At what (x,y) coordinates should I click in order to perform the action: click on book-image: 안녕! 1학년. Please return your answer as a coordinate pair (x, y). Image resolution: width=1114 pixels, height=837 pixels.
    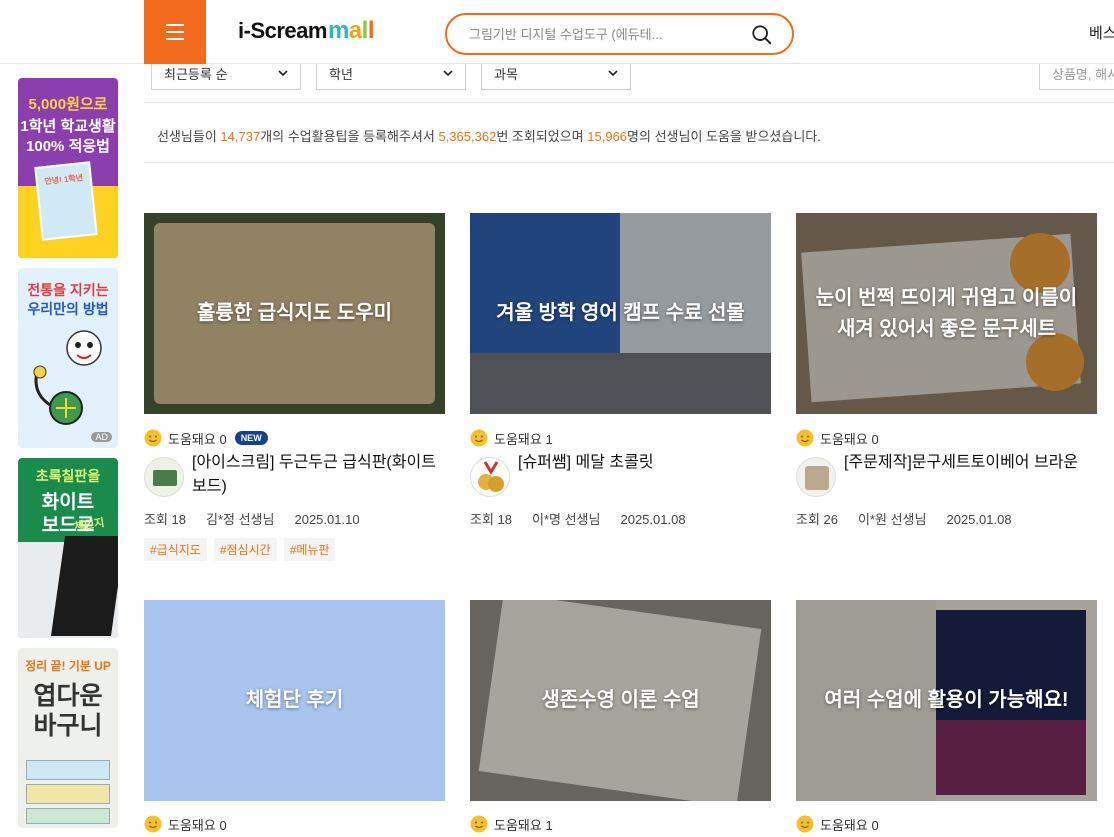
    Looking at the image, I should click on (66, 201).